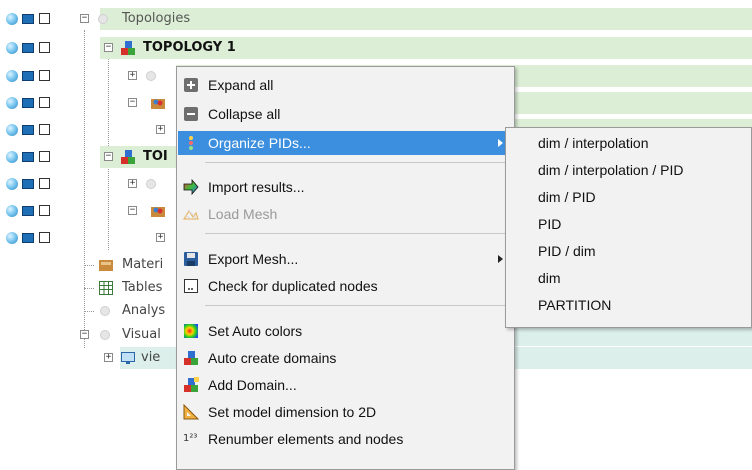  Describe the element at coordinates (144, 310) in the screenshot. I see `tree-label-analysis: Analys` at that location.